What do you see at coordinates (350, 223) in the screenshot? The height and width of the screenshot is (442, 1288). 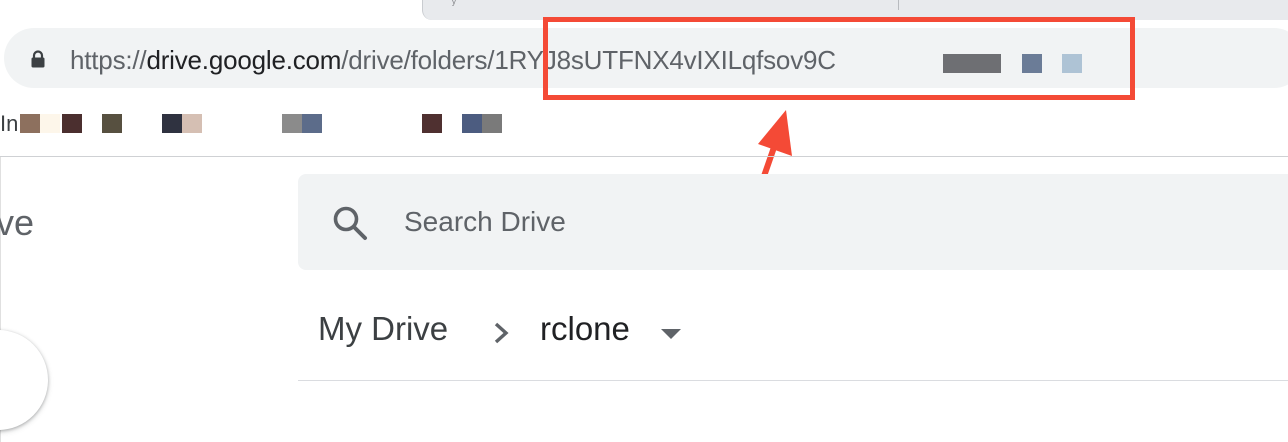 I see `search-icon` at bounding box center [350, 223].